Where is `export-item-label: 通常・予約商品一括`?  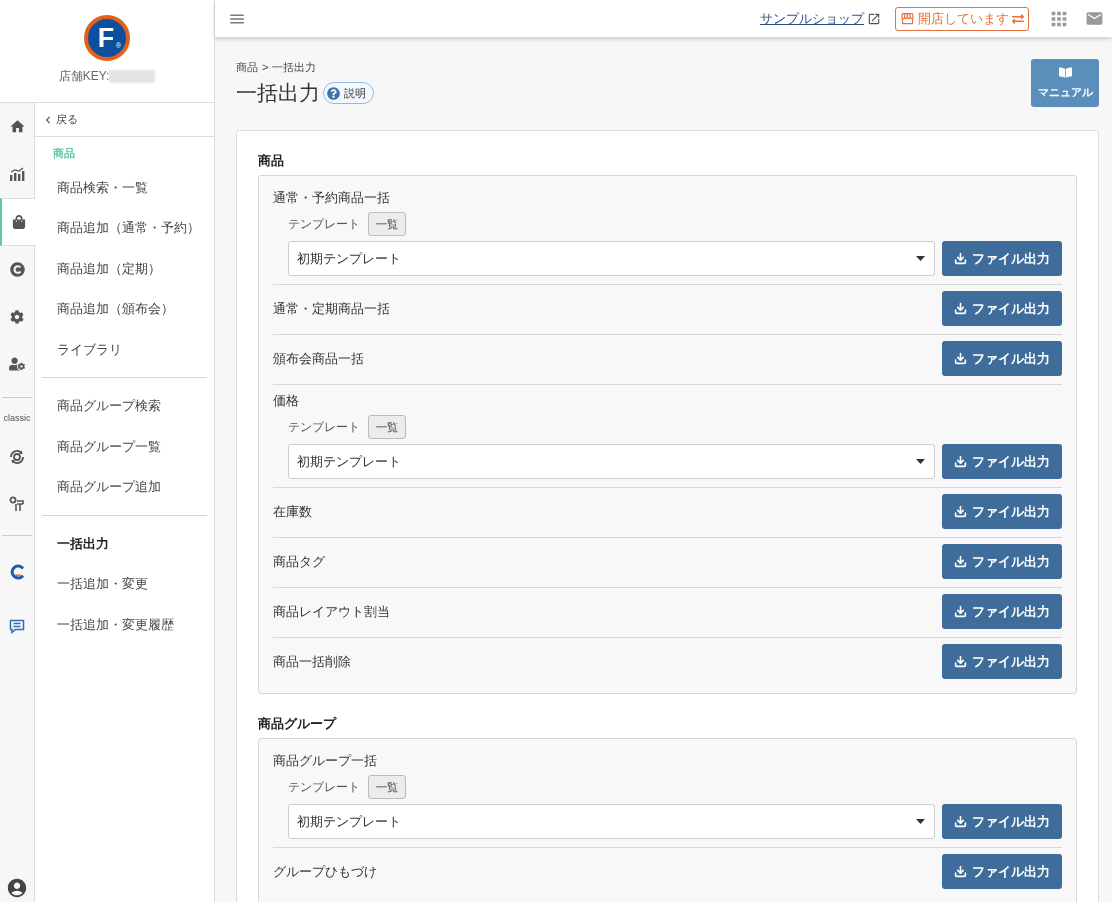
export-item-label: 通常・予約商品一括 is located at coordinates (332, 198).